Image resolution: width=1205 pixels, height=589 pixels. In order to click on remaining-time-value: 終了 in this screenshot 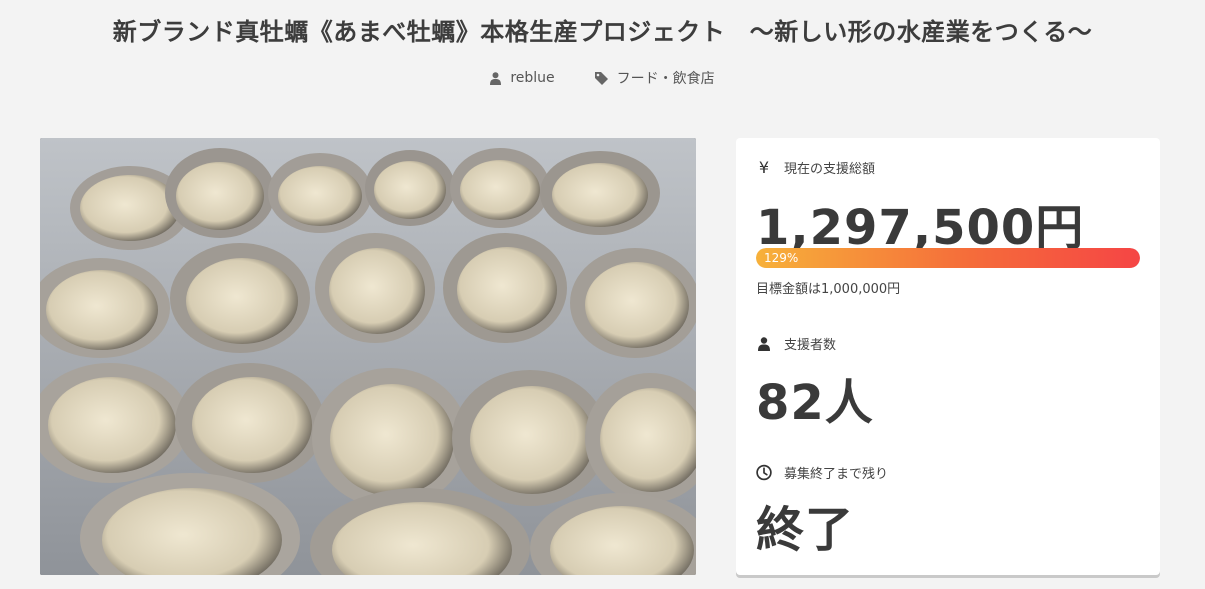, I will do `click(805, 530)`.